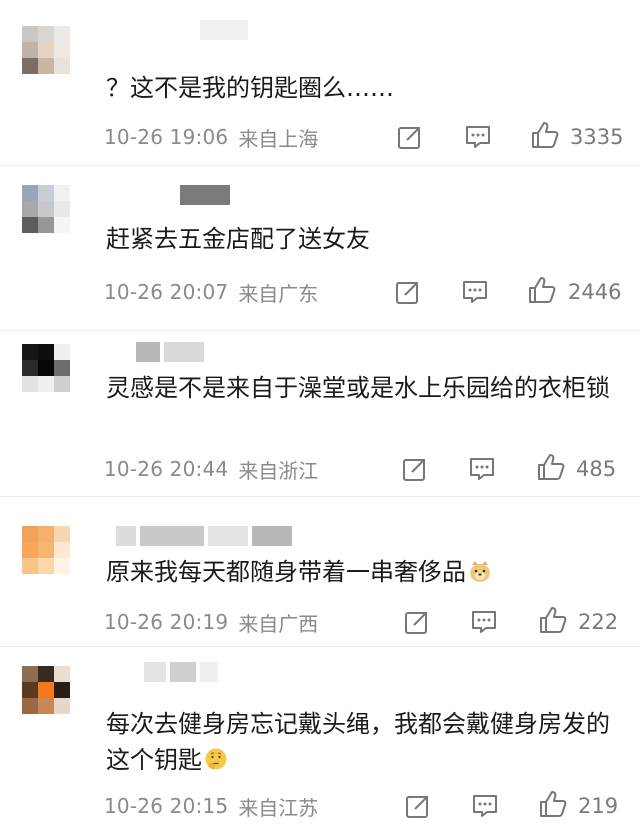 This screenshot has height=832, width=640. Describe the element at coordinates (480, 569) in the screenshot. I see `doge-emoji-icon` at that location.